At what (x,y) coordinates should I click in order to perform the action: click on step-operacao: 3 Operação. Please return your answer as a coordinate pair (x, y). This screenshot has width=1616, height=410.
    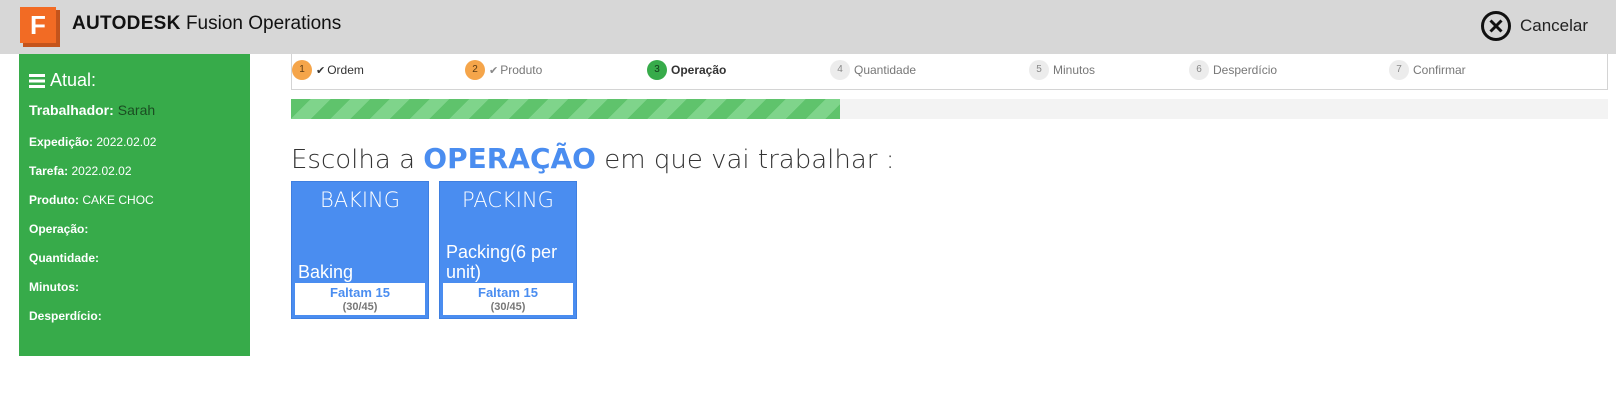
    Looking at the image, I should click on (686, 70).